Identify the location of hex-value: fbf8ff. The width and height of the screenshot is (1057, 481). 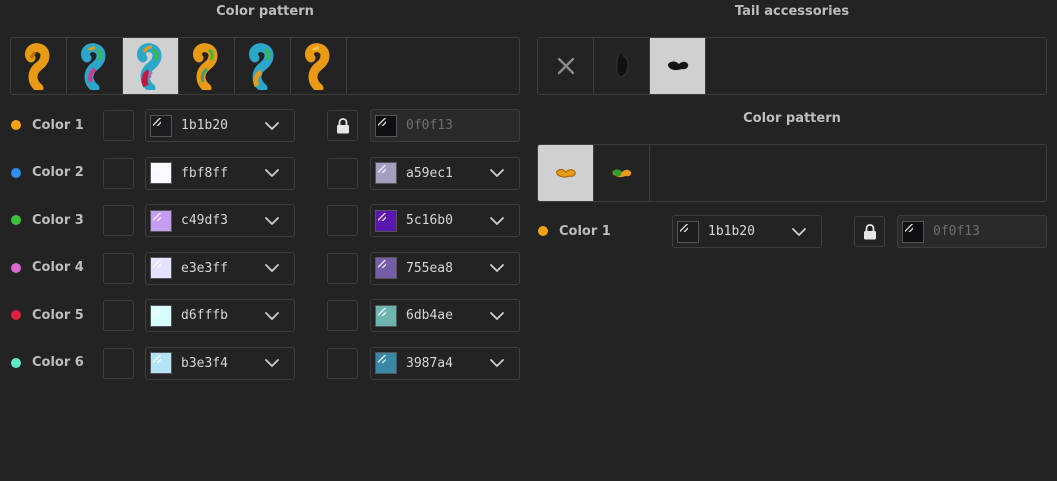
(204, 173).